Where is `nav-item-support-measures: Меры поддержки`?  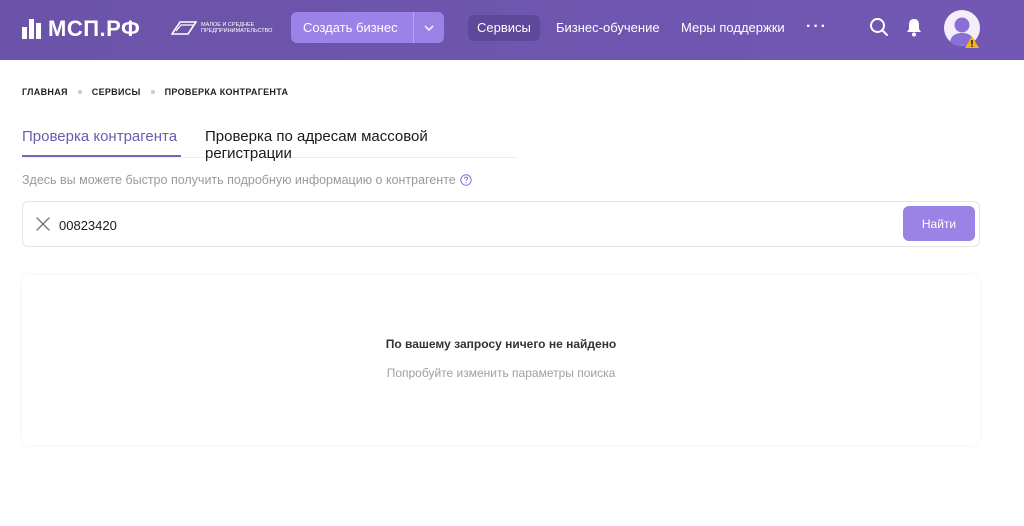
nav-item-support-measures: Меры поддержки is located at coordinates (733, 28).